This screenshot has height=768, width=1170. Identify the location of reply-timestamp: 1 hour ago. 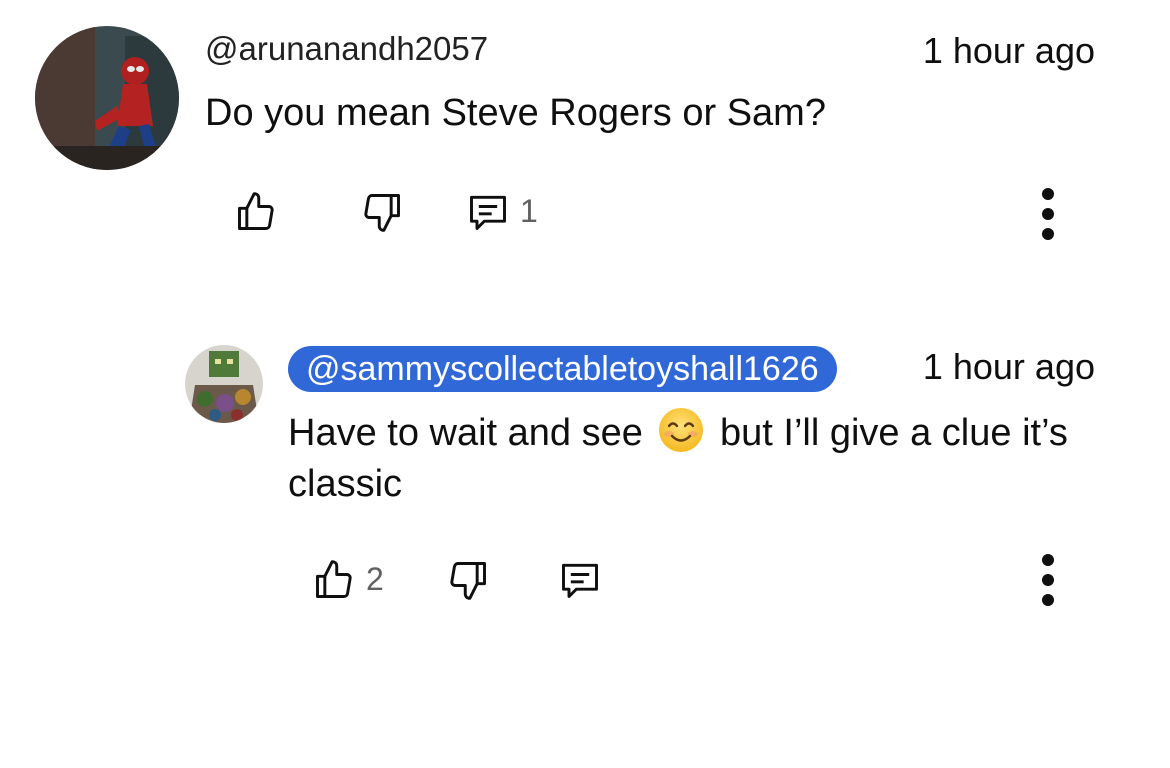
(1008, 366).